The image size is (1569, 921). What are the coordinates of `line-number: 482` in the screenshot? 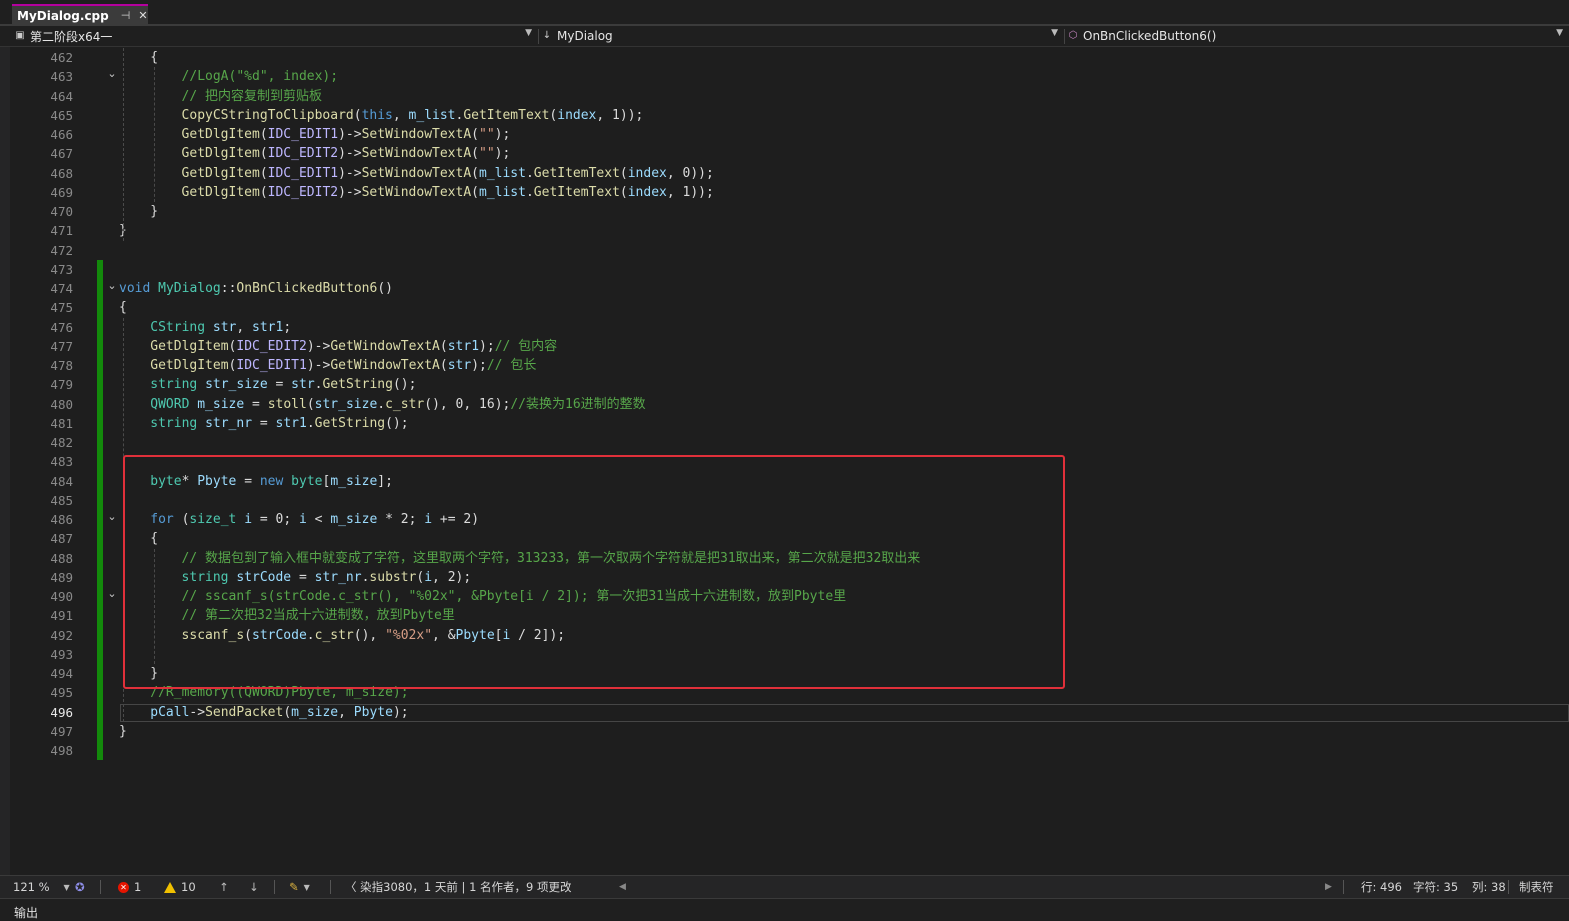 It's located at (61, 442).